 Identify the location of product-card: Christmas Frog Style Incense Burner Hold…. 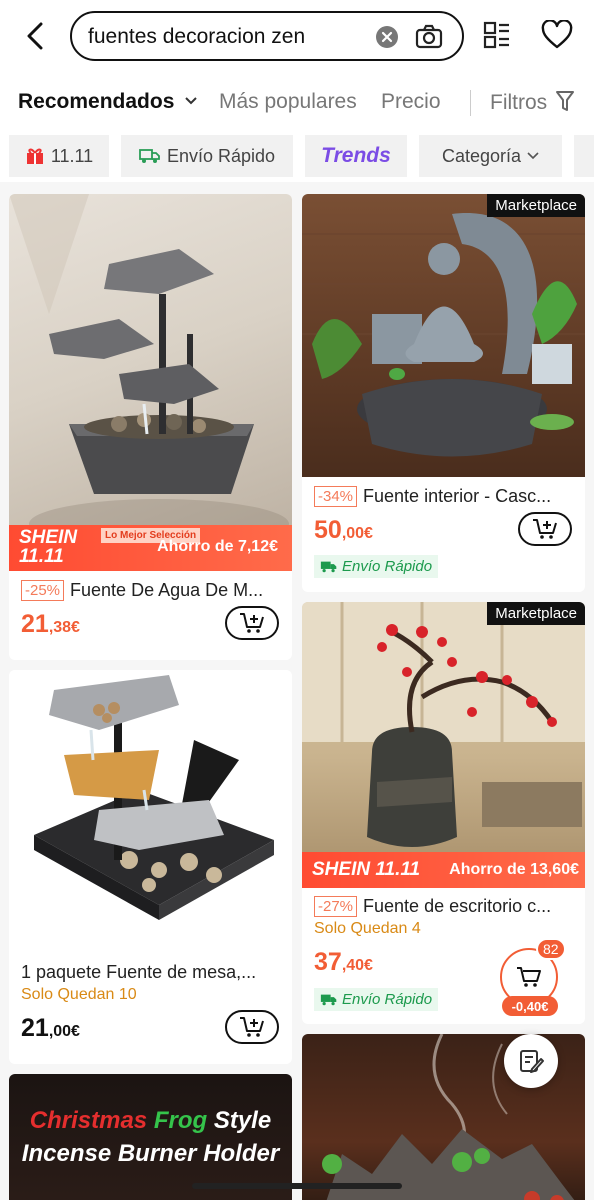
(150, 1137).